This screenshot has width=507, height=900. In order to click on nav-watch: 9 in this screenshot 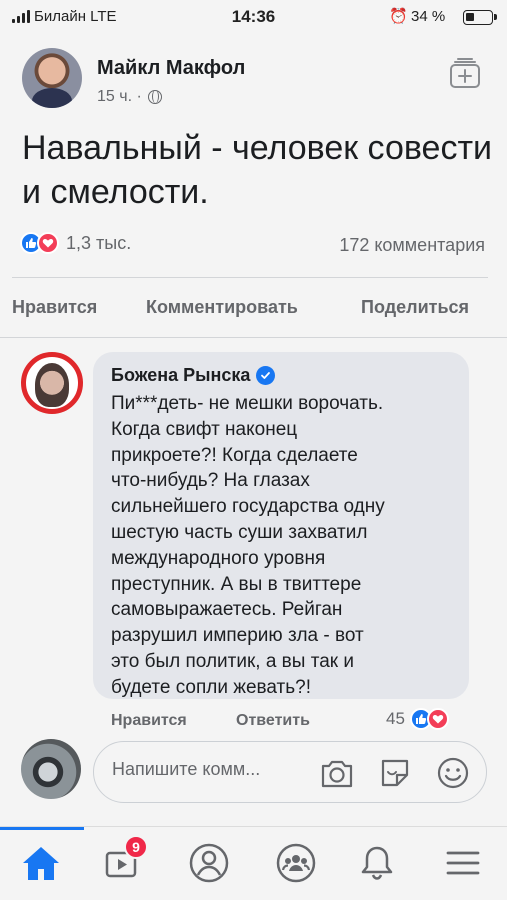, I will do `click(124, 860)`.